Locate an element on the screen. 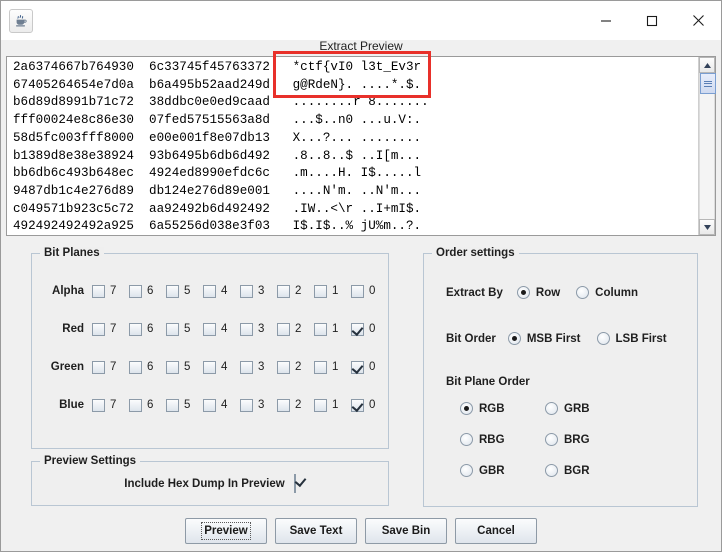 The width and height of the screenshot is (722, 552). preview-vertical-scrollbar is located at coordinates (707, 146).